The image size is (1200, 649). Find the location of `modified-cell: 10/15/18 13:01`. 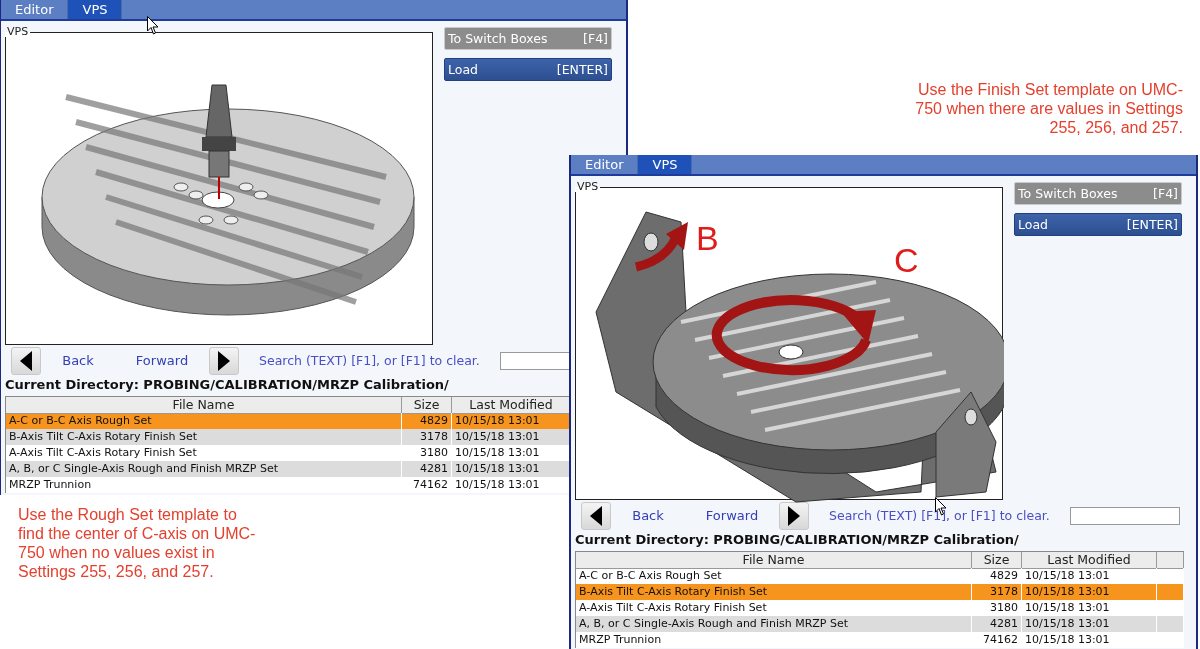

modified-cell: 10/15/18 13:01 is located at coordinates (1089, 640).